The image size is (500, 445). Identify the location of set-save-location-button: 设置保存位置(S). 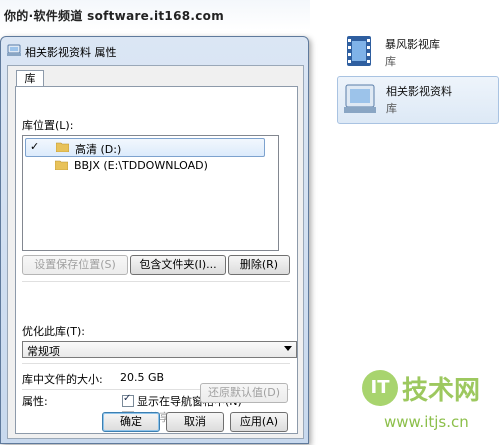
(75, 265).